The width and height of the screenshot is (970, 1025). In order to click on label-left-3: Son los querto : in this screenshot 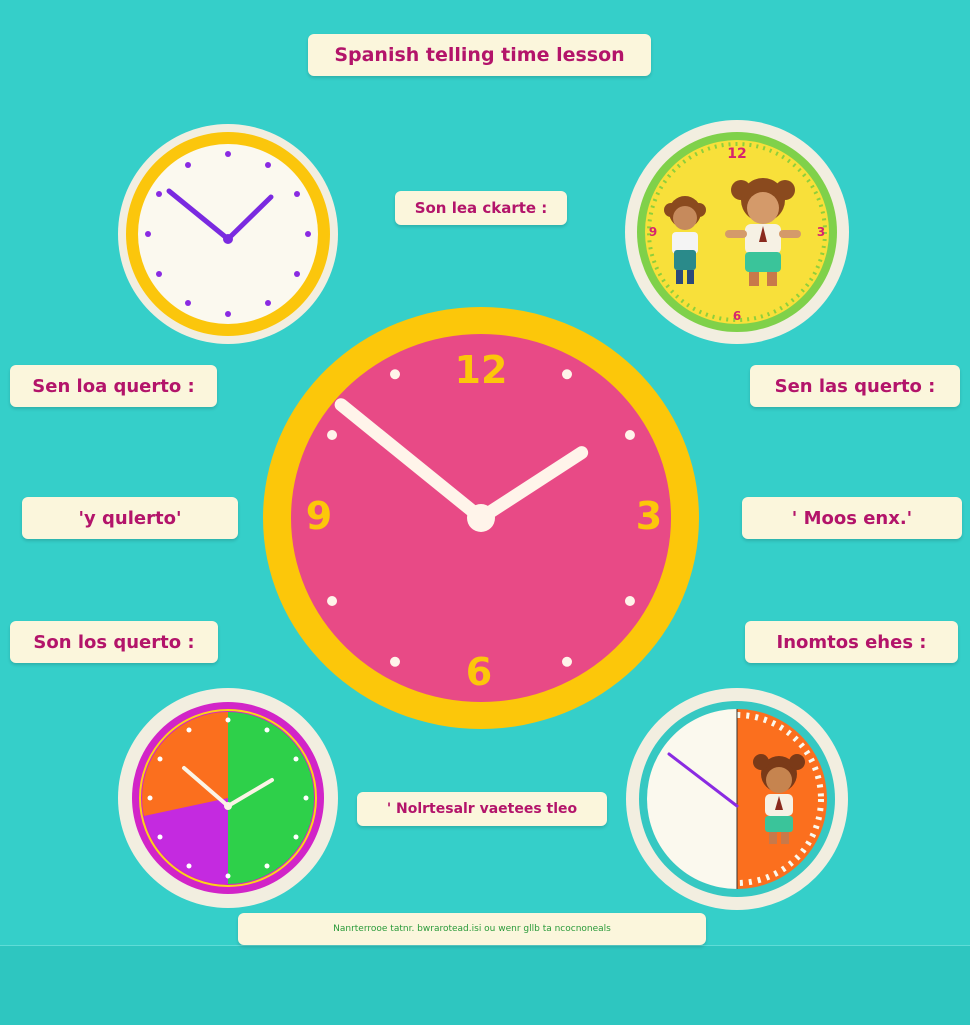, I will do `click(114, 642)`.